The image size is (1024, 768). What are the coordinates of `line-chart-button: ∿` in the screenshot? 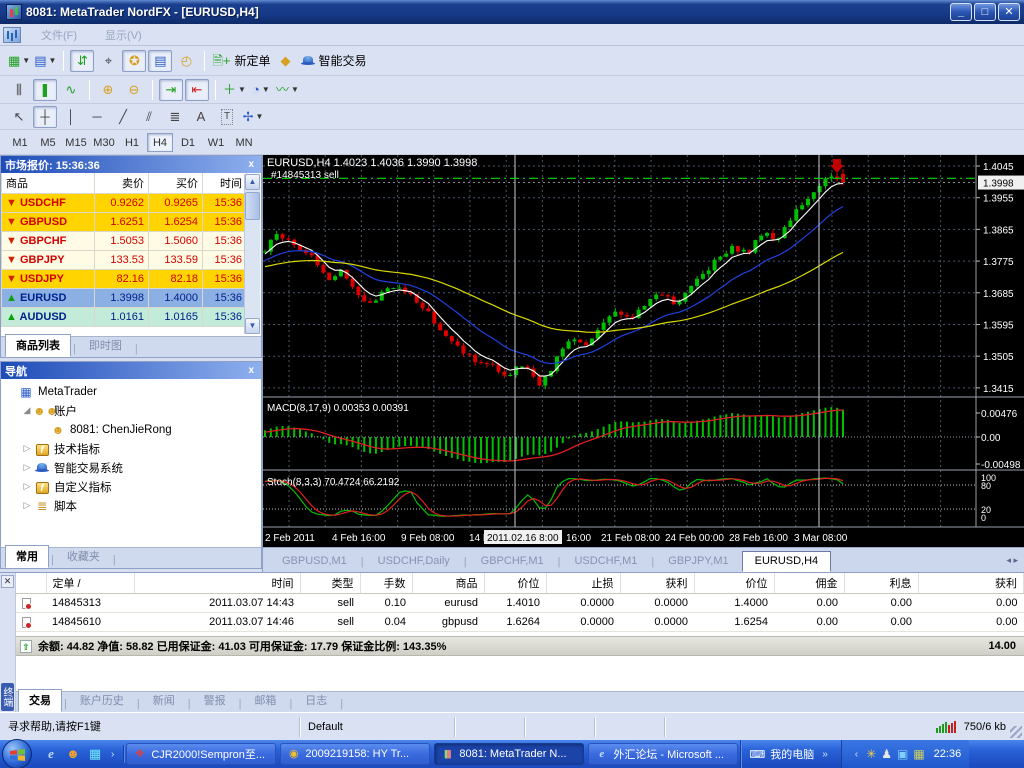 It's located at (71, 90).